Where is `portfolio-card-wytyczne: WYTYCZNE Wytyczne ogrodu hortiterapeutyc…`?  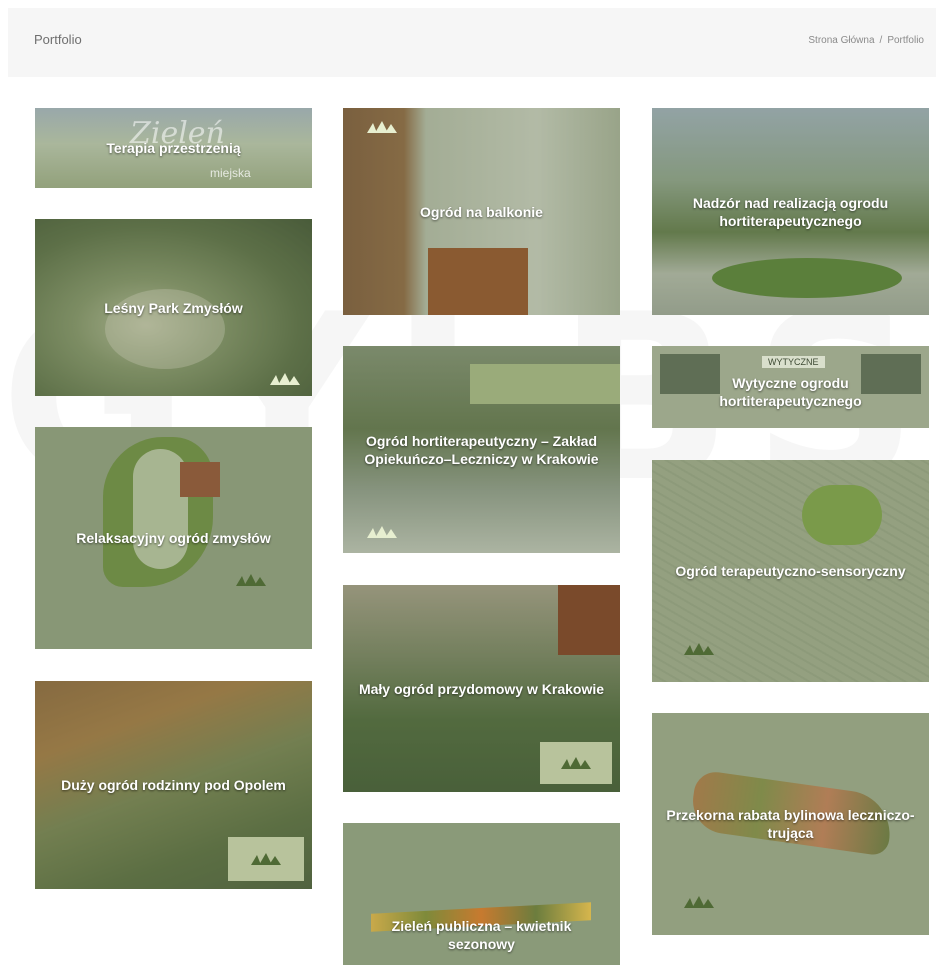 portfolio-card-wytyczne: WYTYCZNE Wytyczne ogrodu hortiterapeutyc… is located at coordinates (790, 387).